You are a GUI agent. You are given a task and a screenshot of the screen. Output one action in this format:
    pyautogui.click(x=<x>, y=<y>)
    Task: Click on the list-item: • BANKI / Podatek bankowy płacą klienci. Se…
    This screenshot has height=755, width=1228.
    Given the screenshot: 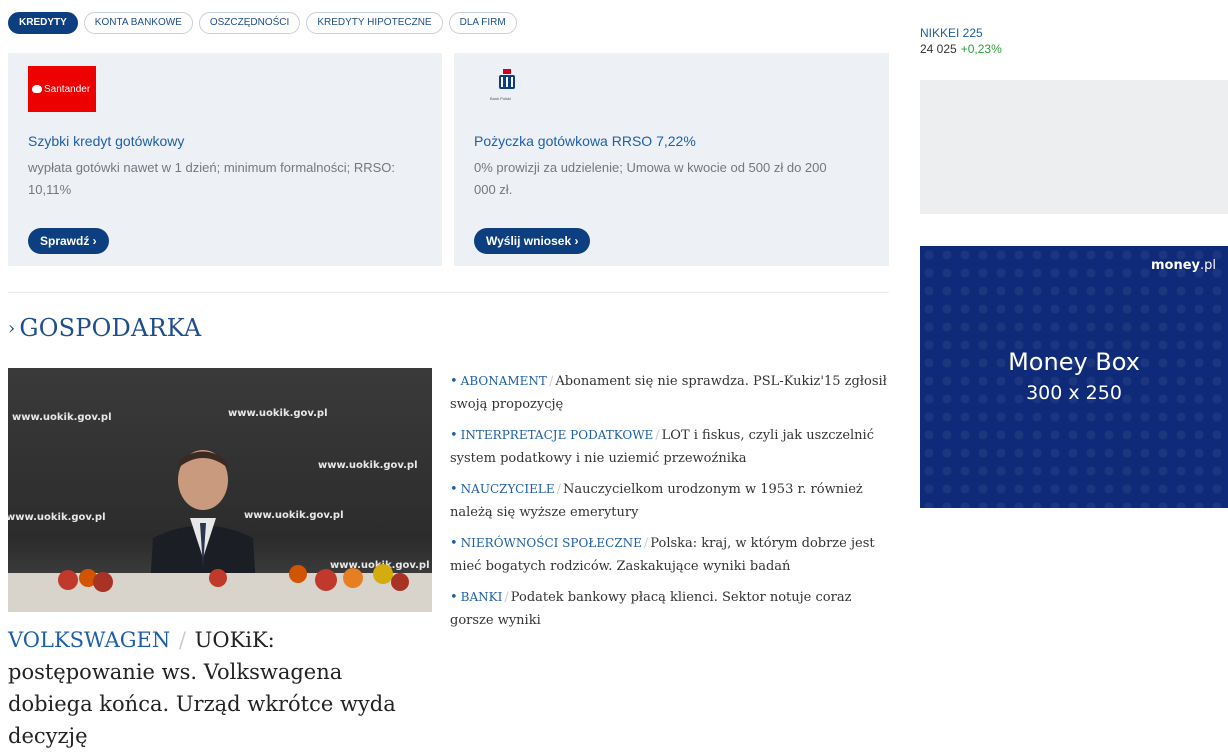 What is the action you would take?
    pyautogui.click(x=670, y=609)
    